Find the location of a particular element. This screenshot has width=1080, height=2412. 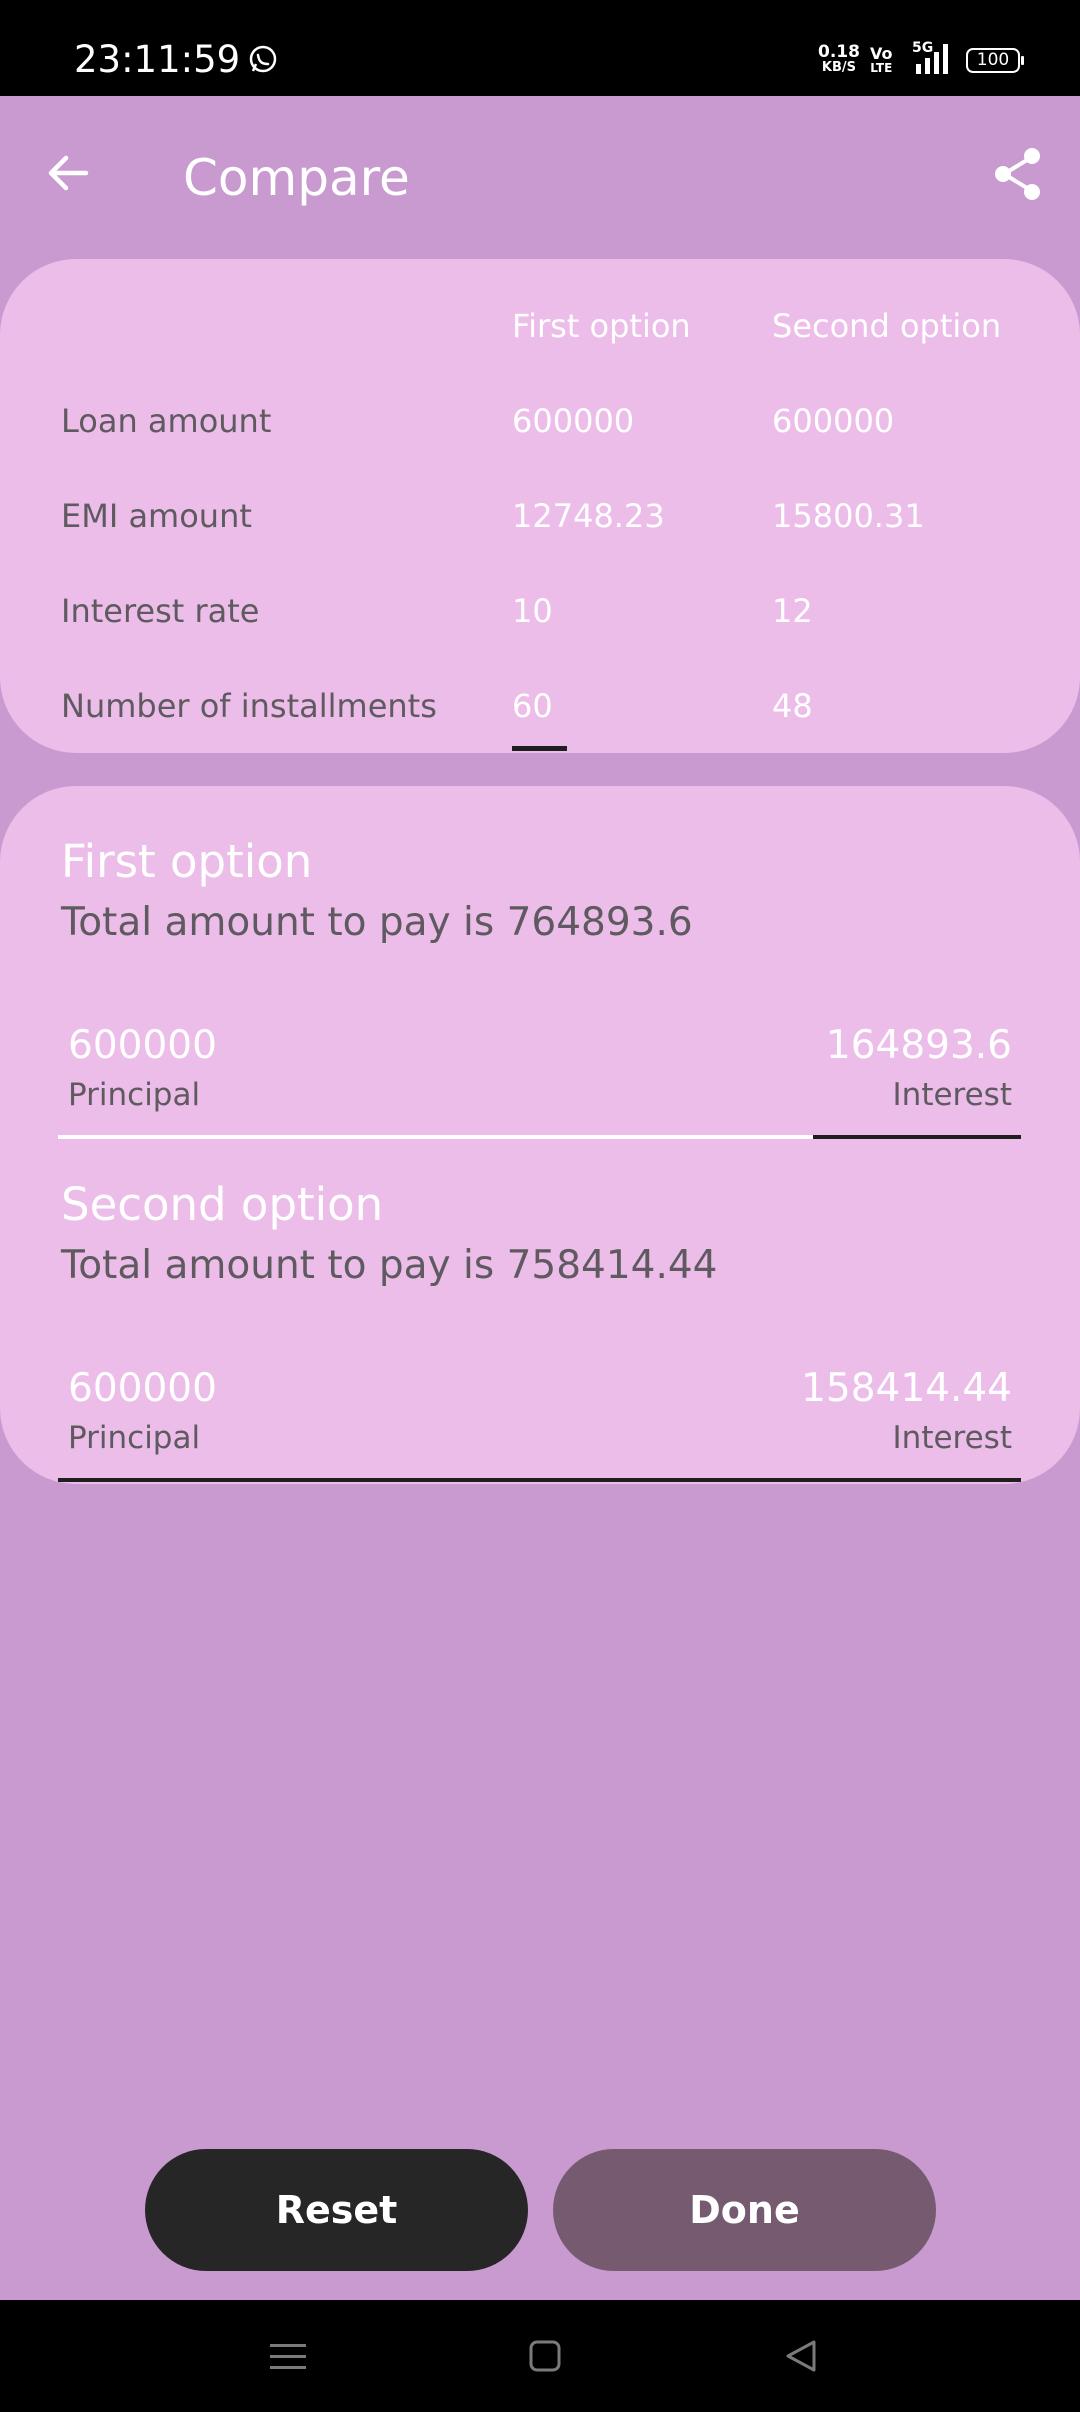

first-principal-interest-bar is located at coordinates (539, 1137).